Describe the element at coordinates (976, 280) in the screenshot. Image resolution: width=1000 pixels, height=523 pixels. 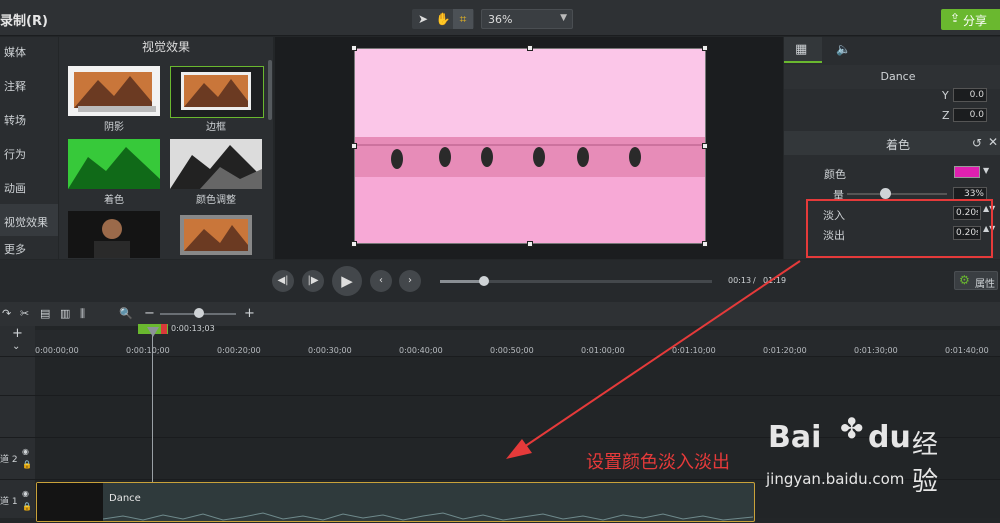
I see `properties-button: ⚙ 属性` at that location.